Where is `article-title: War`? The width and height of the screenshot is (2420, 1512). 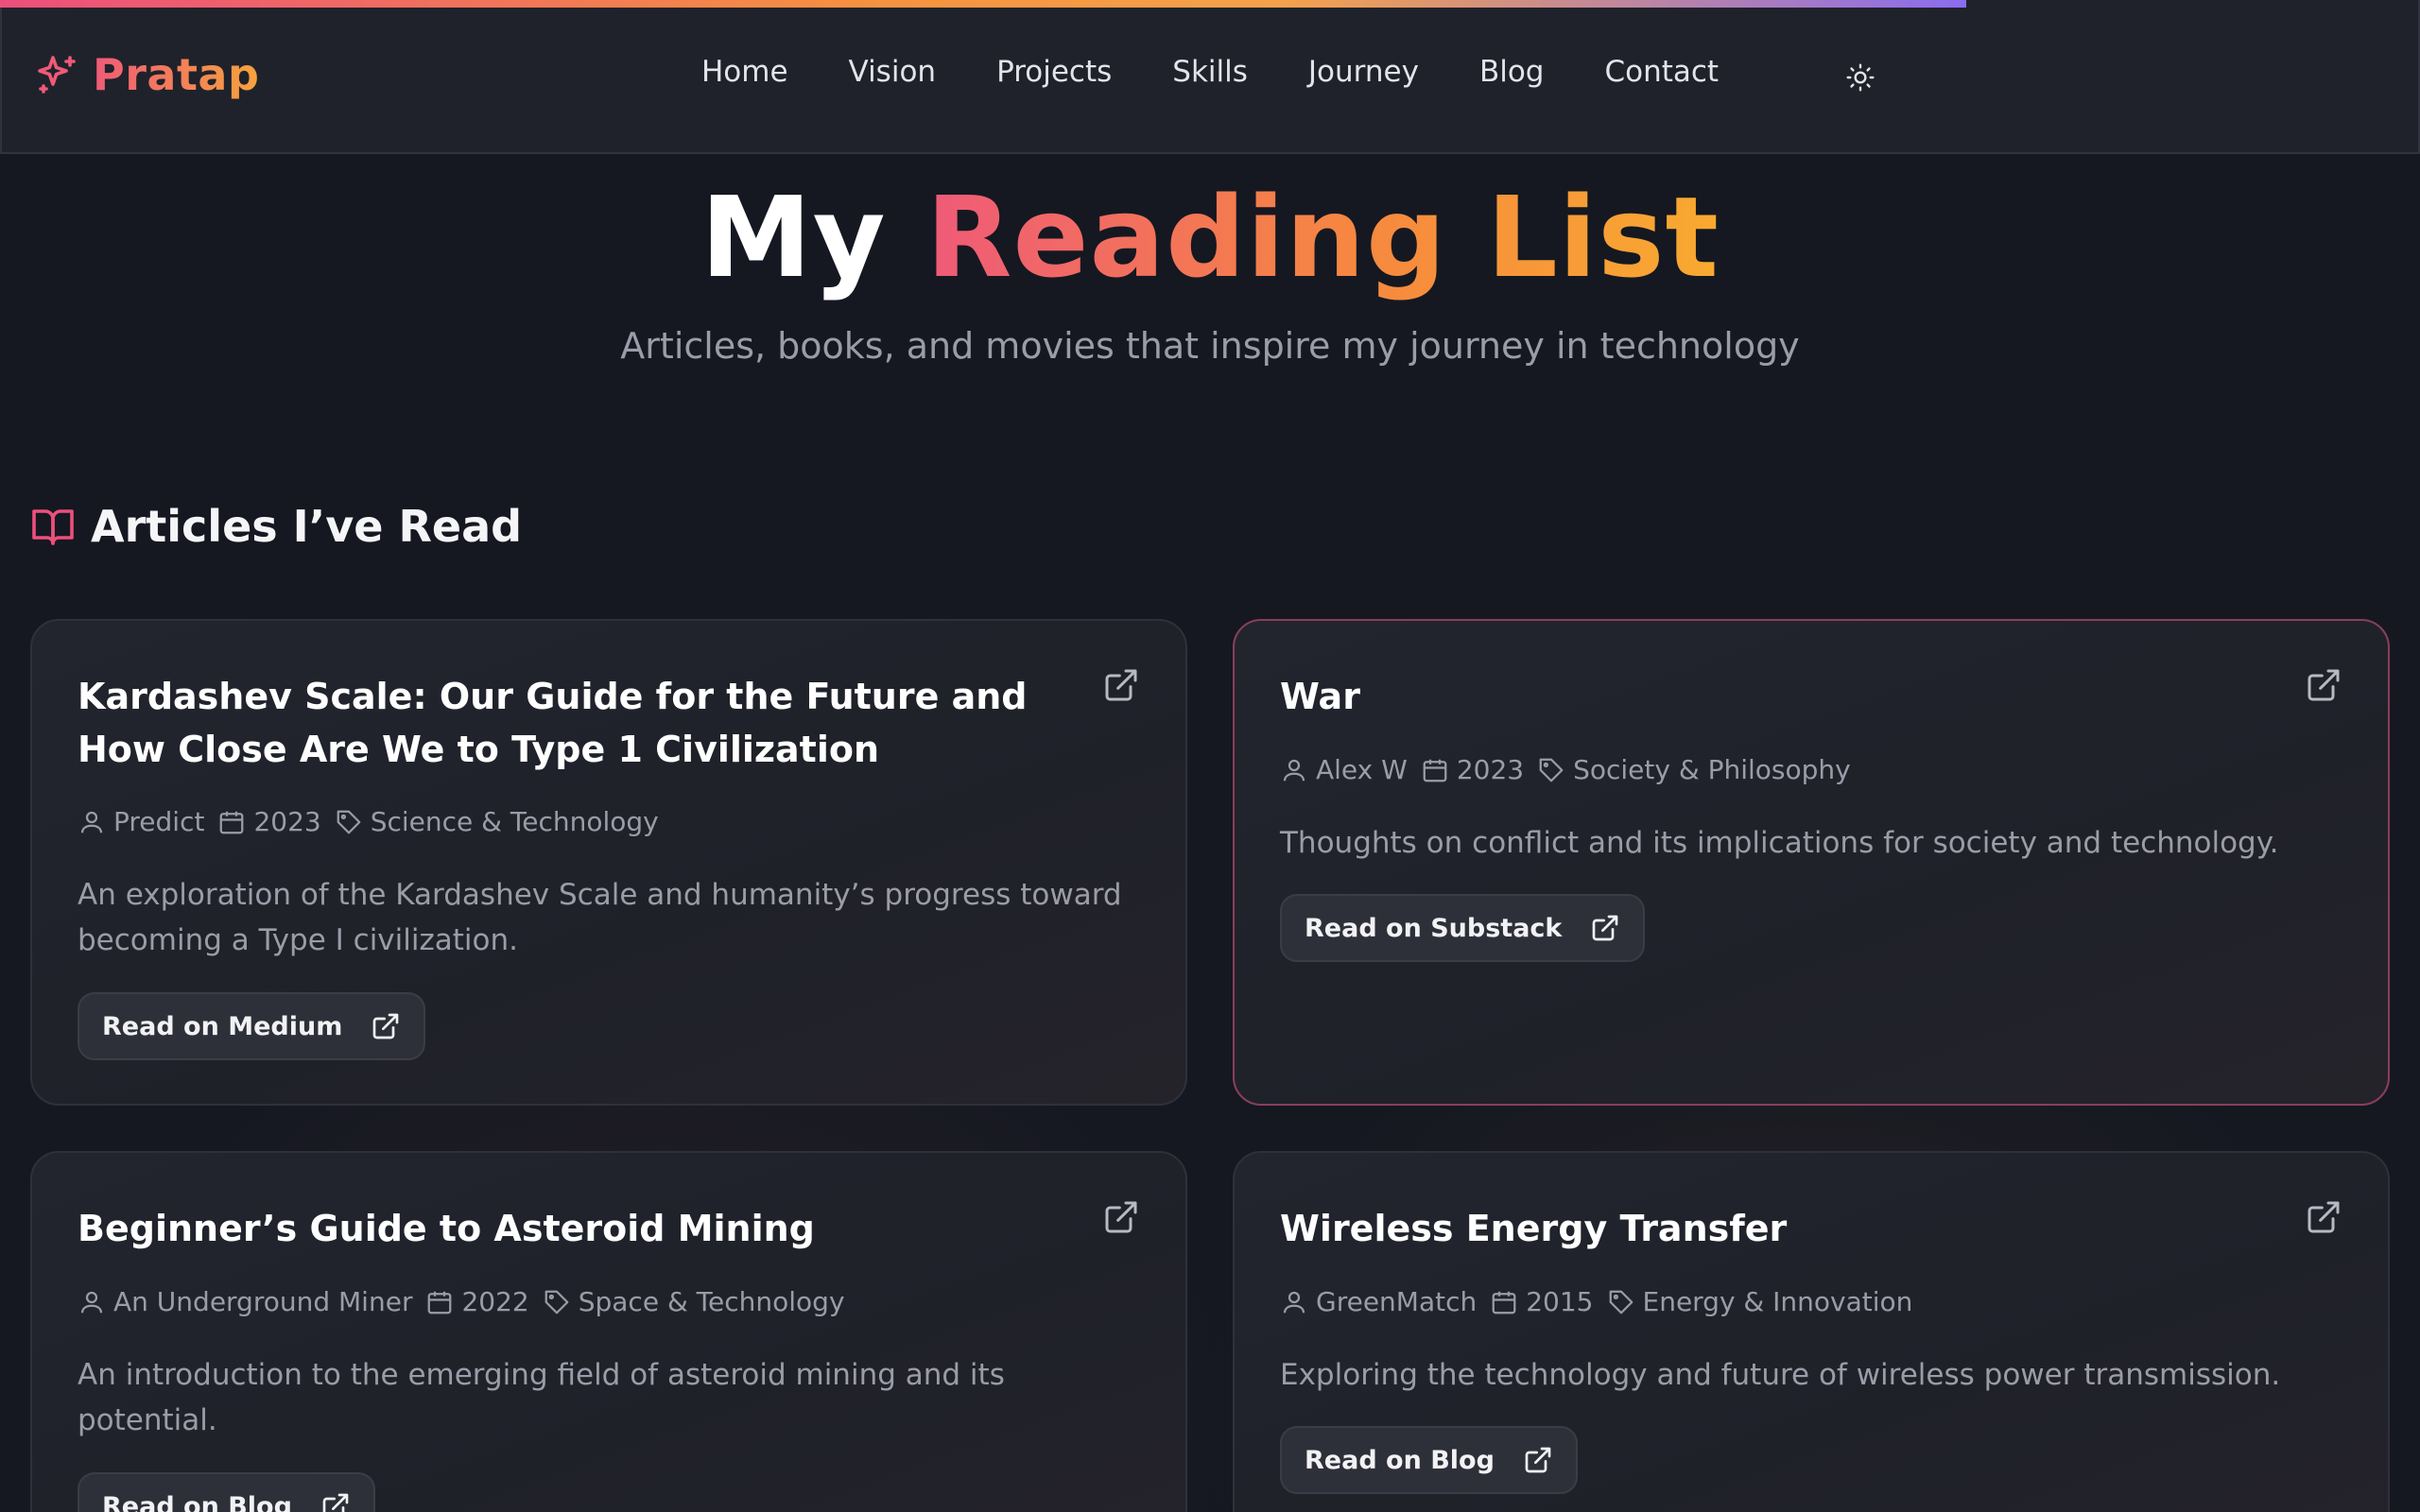 article-title: War is located at coordinates (1772, 696).